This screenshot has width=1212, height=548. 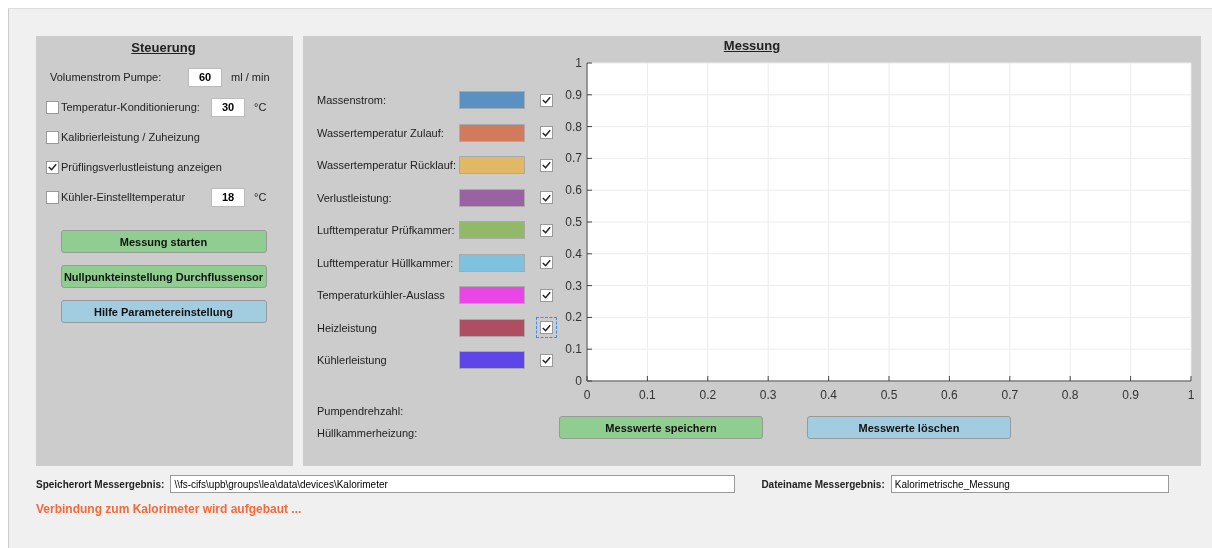 I want to click on series-label: Lufttemperatur Prüfkammer:, so click(x=386, y=230).